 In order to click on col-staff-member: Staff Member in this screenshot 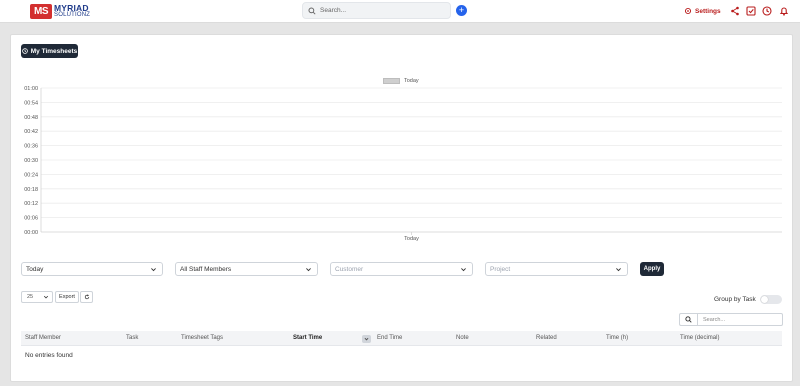, I will do `click(43, 338)`.